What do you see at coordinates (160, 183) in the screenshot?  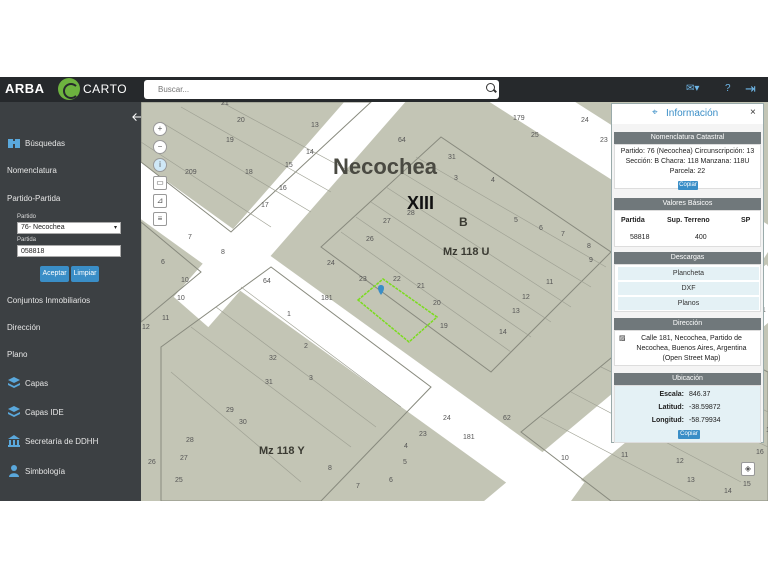 I see `print-icon: ▭` at bounding box center [160, 183].